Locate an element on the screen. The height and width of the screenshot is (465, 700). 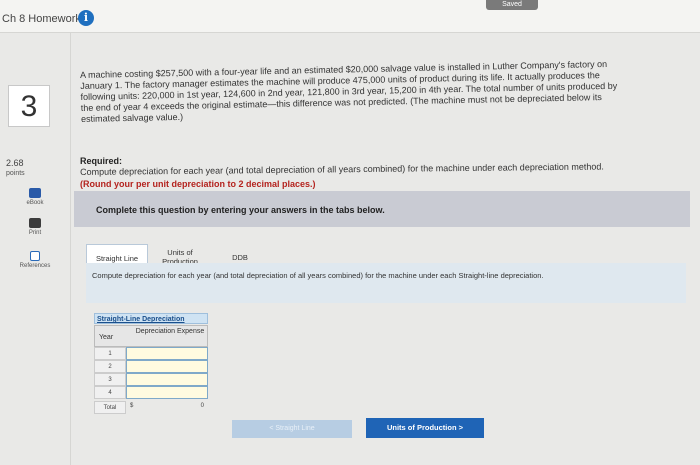
table-row: 4 is located at coordinates (151, 392).